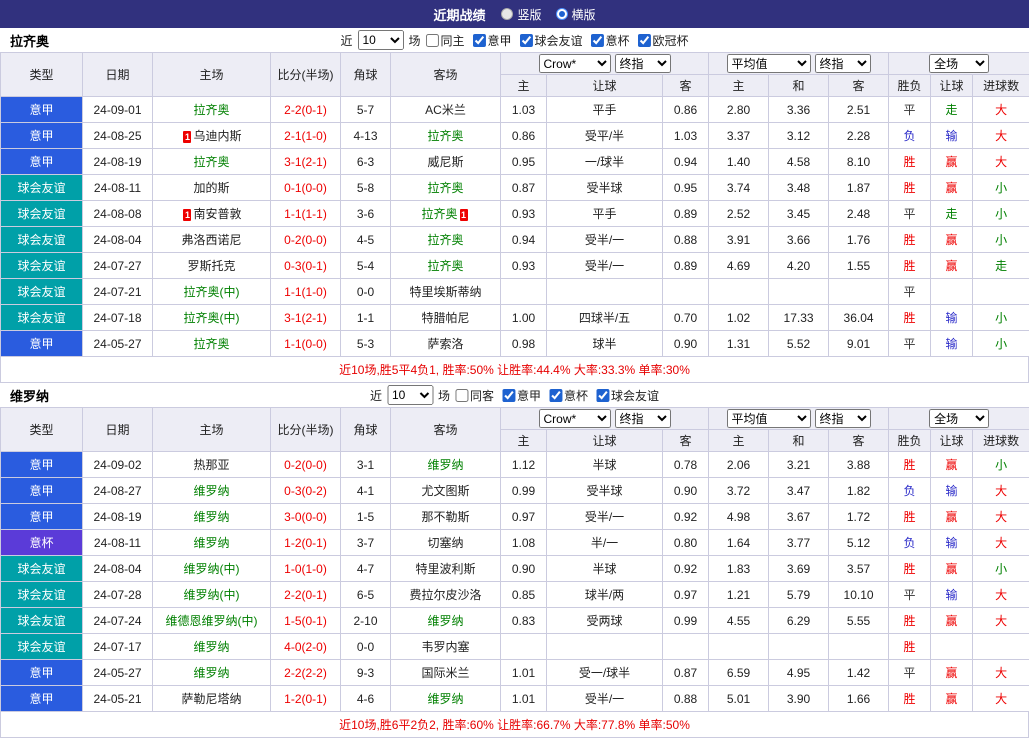 The width and height of the screenshot is (1029, 738). I want to click on filter-checkbox-champions-league: 欧冠杯, so click(663, 40).